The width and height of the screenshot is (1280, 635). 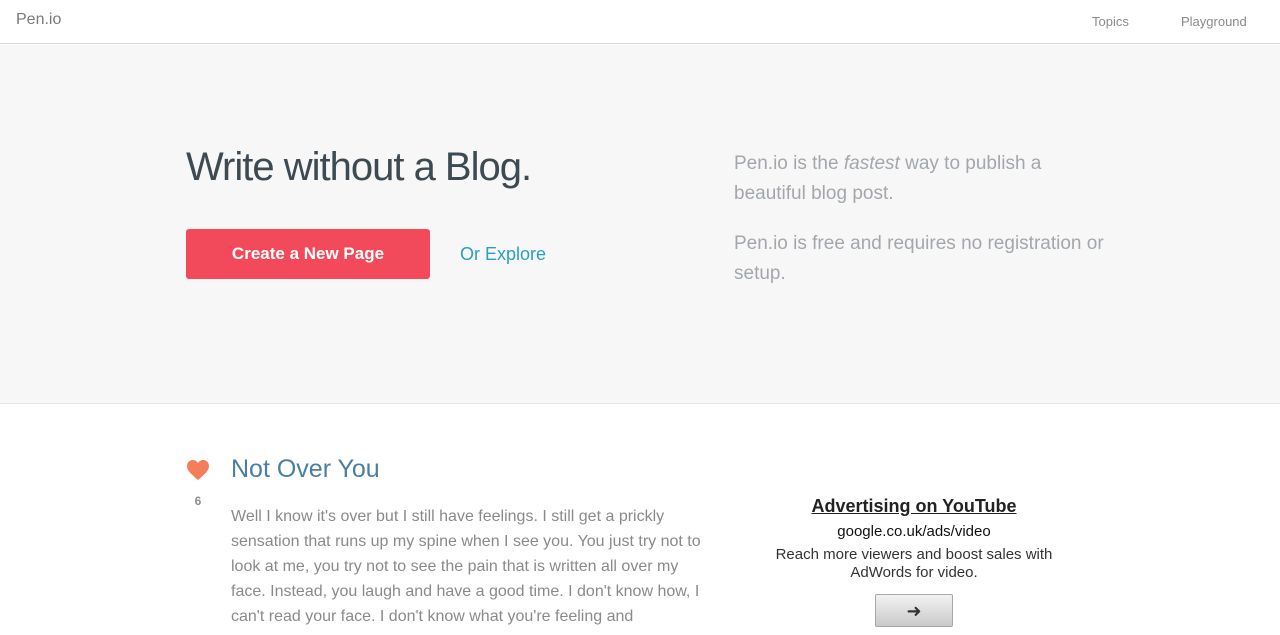 What do you see at coordinates (198, 470) in the screenshot?
I see `heart-icon` at bounding box center [198, 470].